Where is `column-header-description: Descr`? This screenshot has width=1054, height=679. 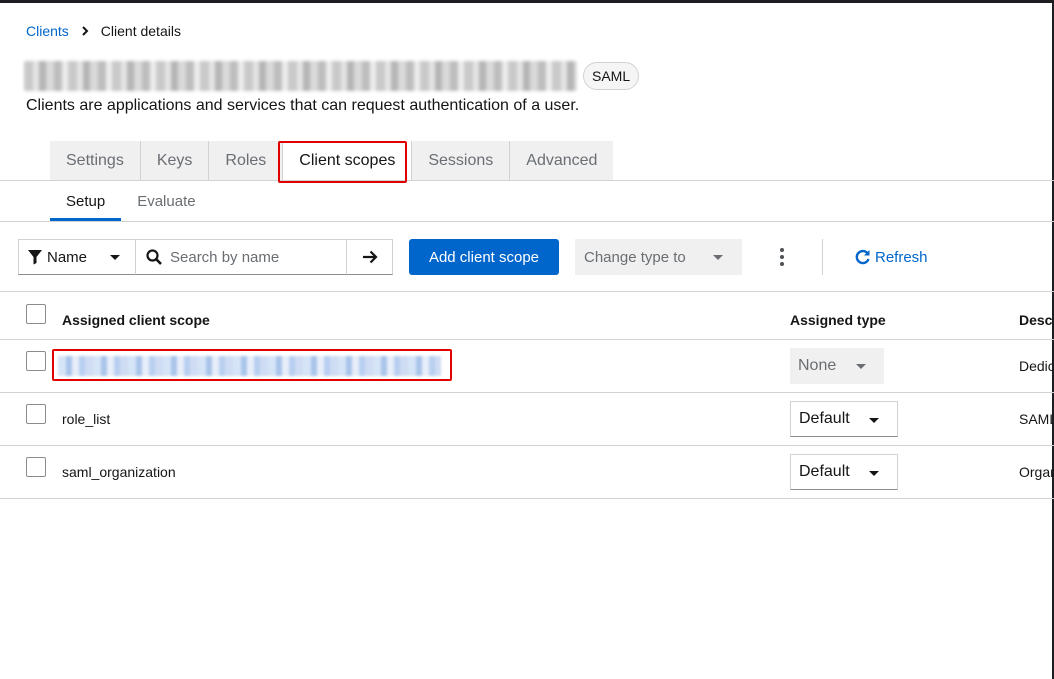 column-header-description: Descr is located at coordinates (1035, 320).